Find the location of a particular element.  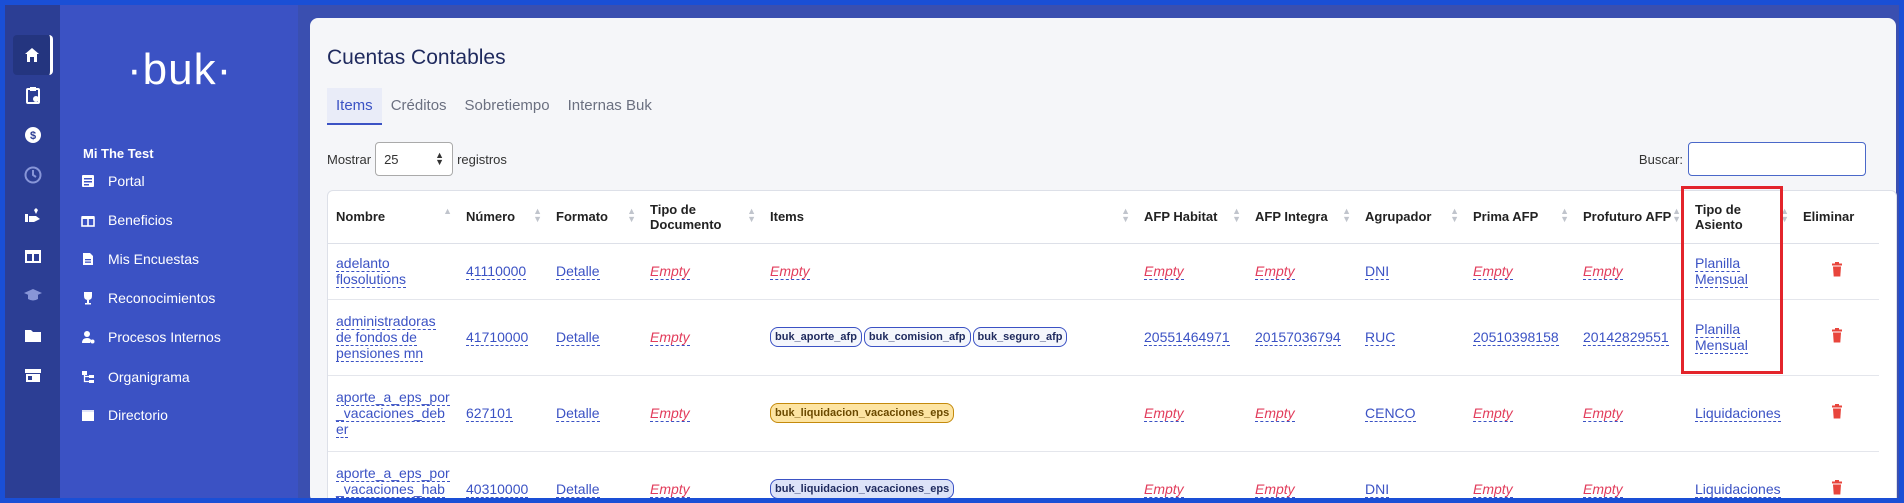

tab-sobretiempo: Sobretiempo is located at coordinates (507, 106).